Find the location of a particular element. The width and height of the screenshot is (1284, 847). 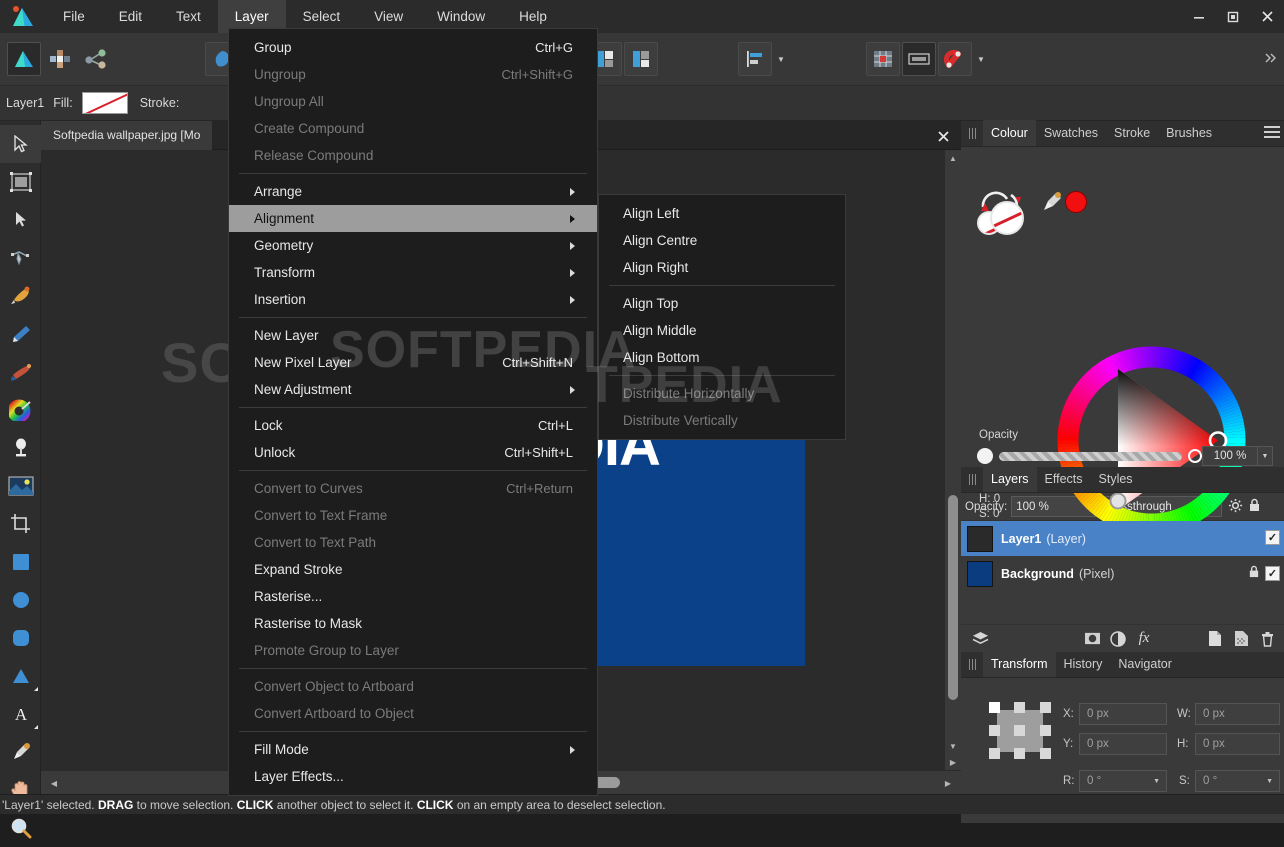

current-colour-chip is located at coordinates (1076, 202).